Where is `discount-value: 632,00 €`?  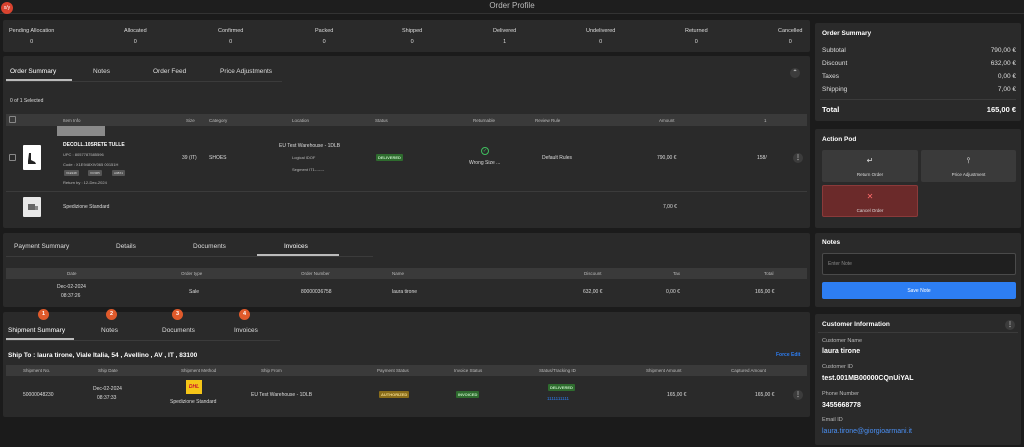
discount-value: 632,00 € is located at coordinates (1003, 63).